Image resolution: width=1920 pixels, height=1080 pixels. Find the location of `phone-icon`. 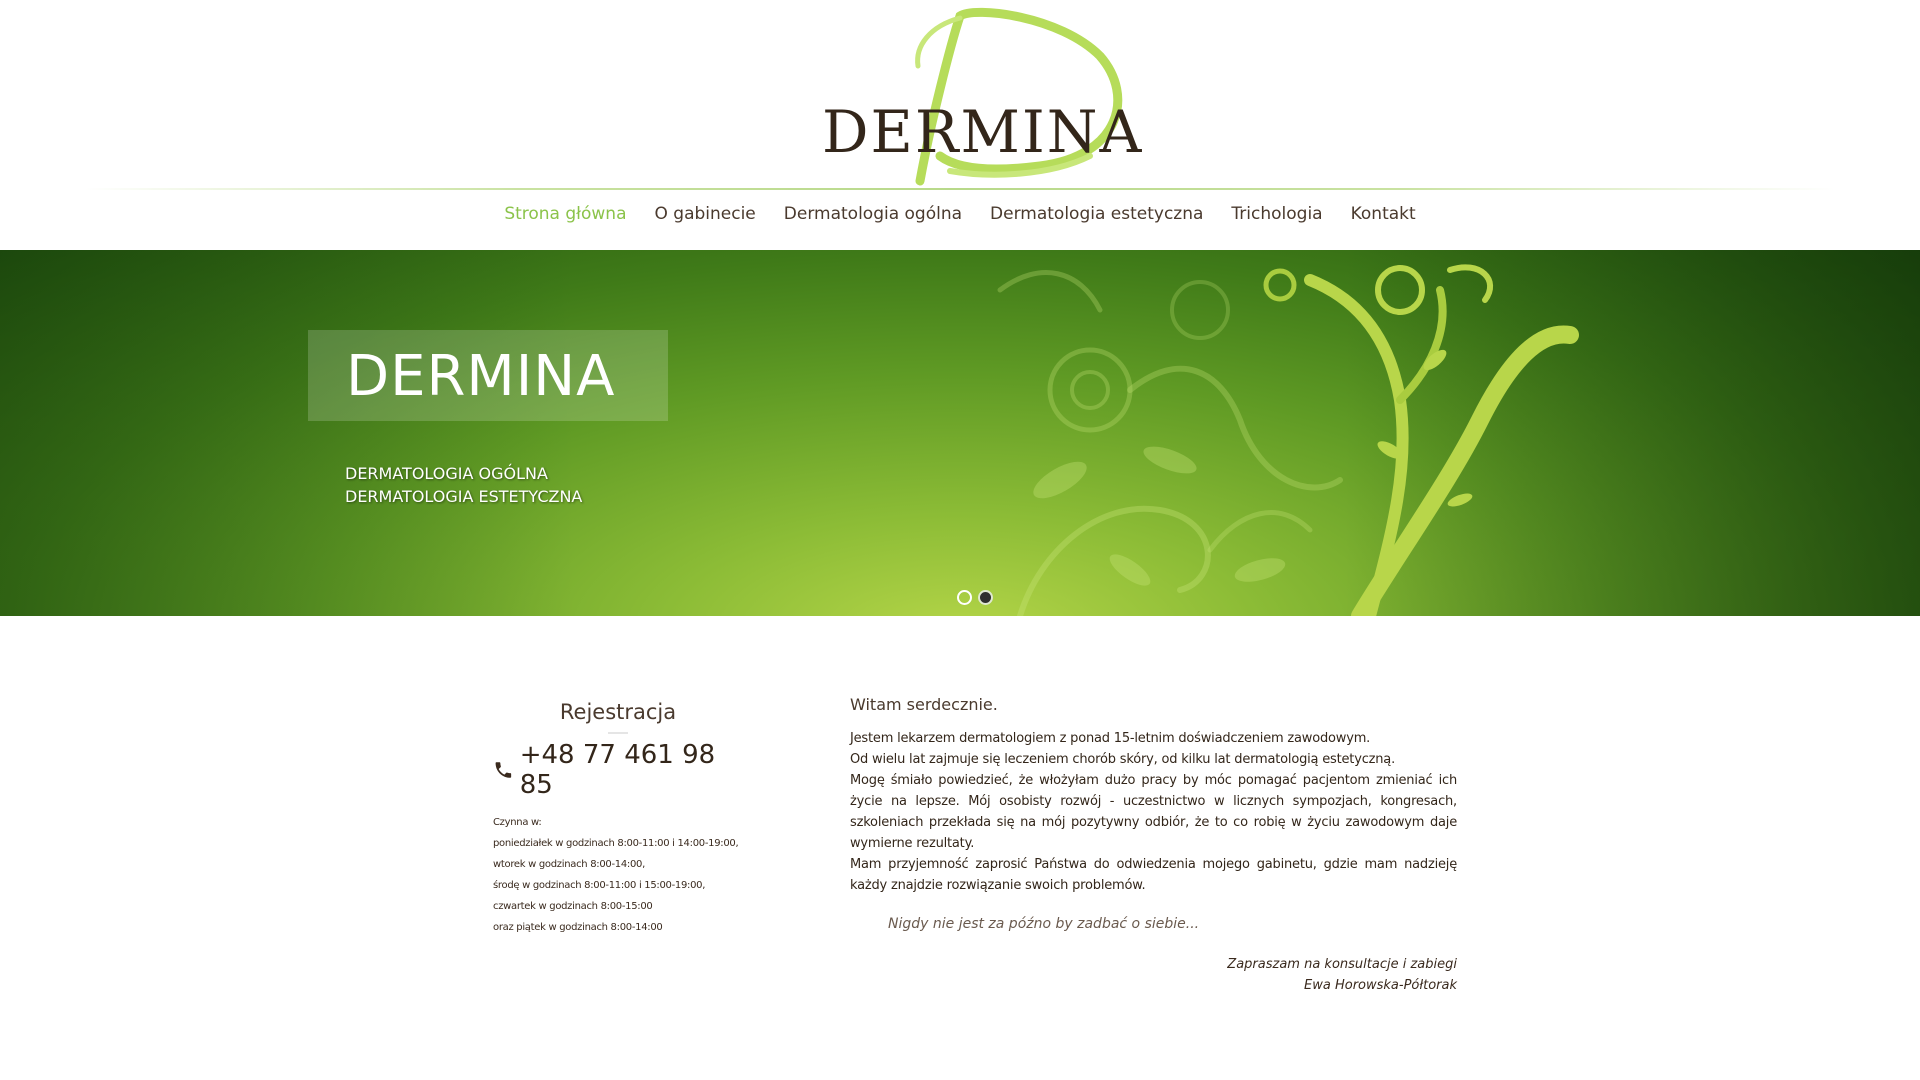

phone-icon is located at coordinates (503, 770).